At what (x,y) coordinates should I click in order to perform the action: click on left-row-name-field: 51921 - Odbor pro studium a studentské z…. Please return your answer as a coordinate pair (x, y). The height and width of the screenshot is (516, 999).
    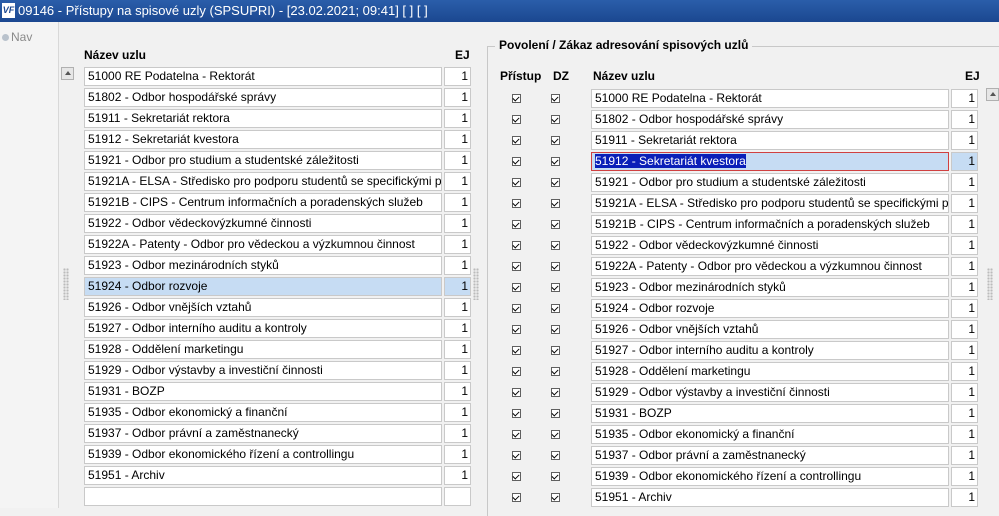
    Looking at the image, I should click on (263, 160).